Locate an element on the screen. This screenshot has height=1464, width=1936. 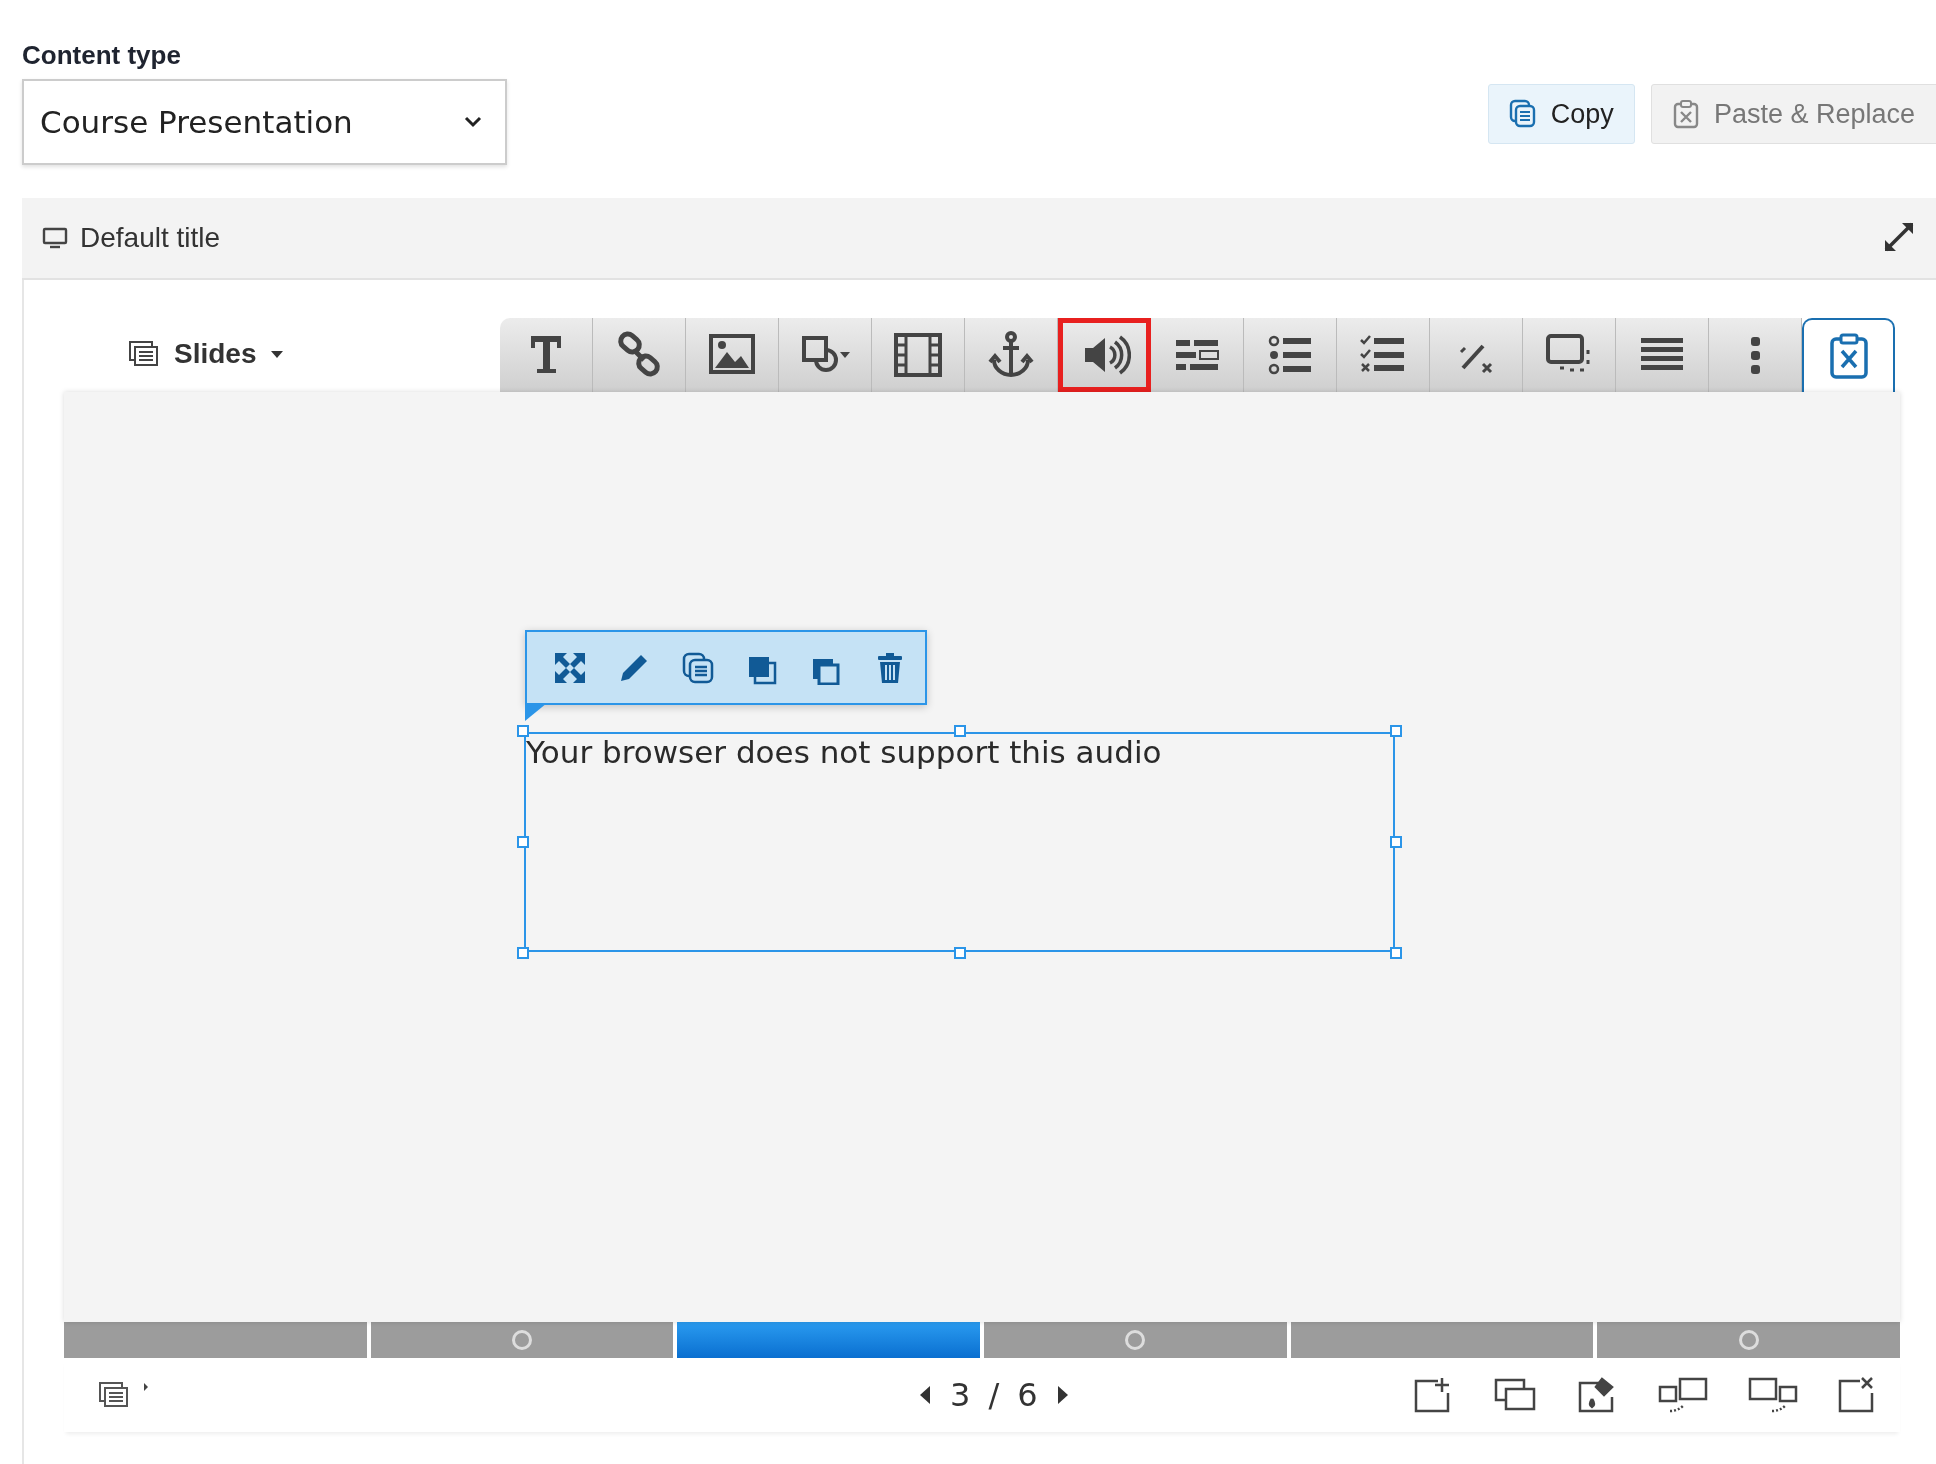
text-tool-button is located at coordinates (546, 355).